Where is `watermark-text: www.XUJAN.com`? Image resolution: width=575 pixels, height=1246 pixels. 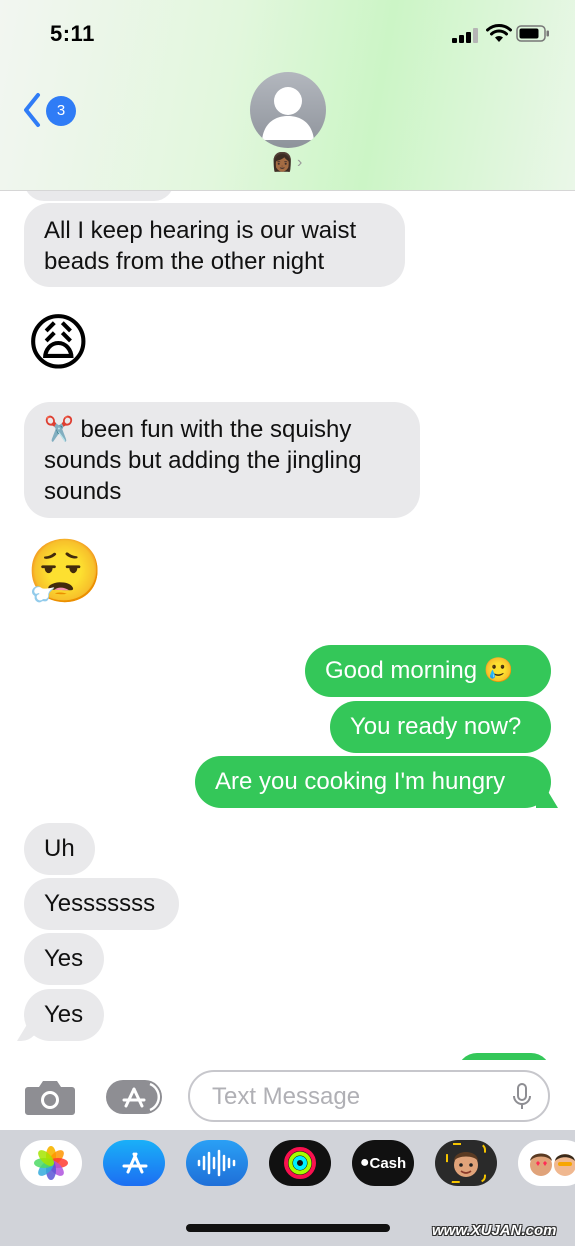 watermark-text: www.XUJAN.com is located at coordinates (494, 1230).